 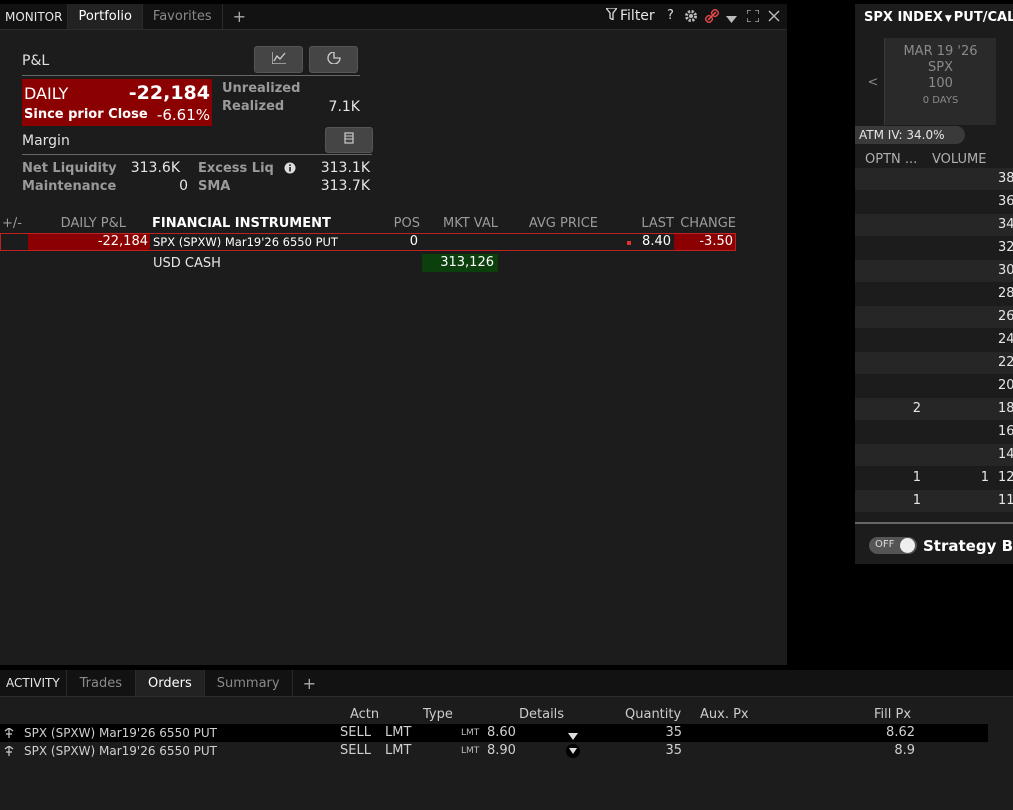 What do you see at coordinates (910, 135) in the screenshot?
I see `atm-iv-badge: ATM IV: 34.0%` at bounding box center [910, 135].